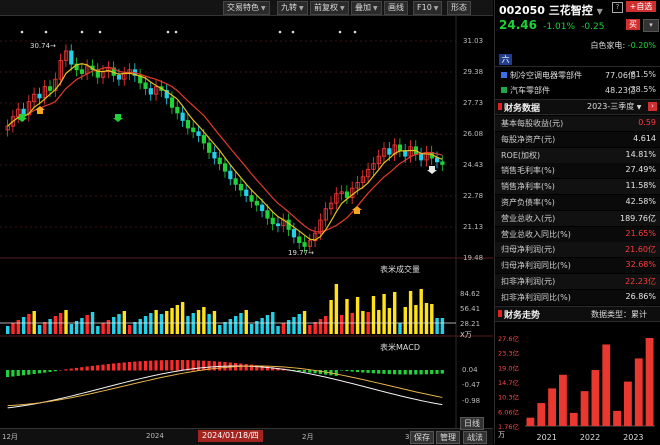  I want to click on overlay-button: 叠加 ▼, so click(366, 8).